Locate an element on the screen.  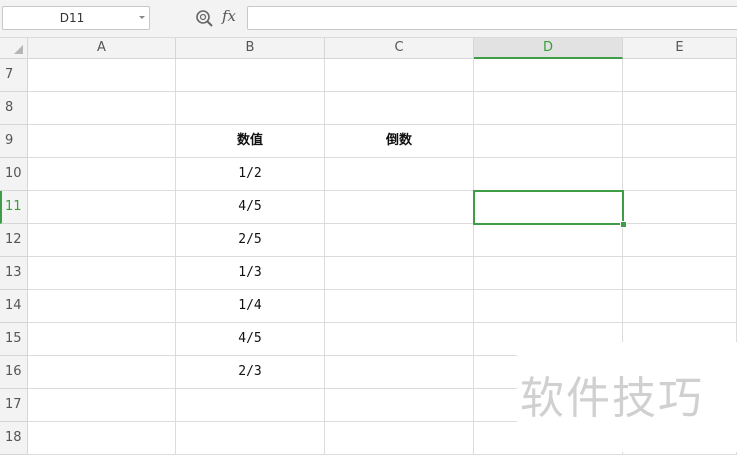
row-header-16: 16 is located at coordinates (14, 372).